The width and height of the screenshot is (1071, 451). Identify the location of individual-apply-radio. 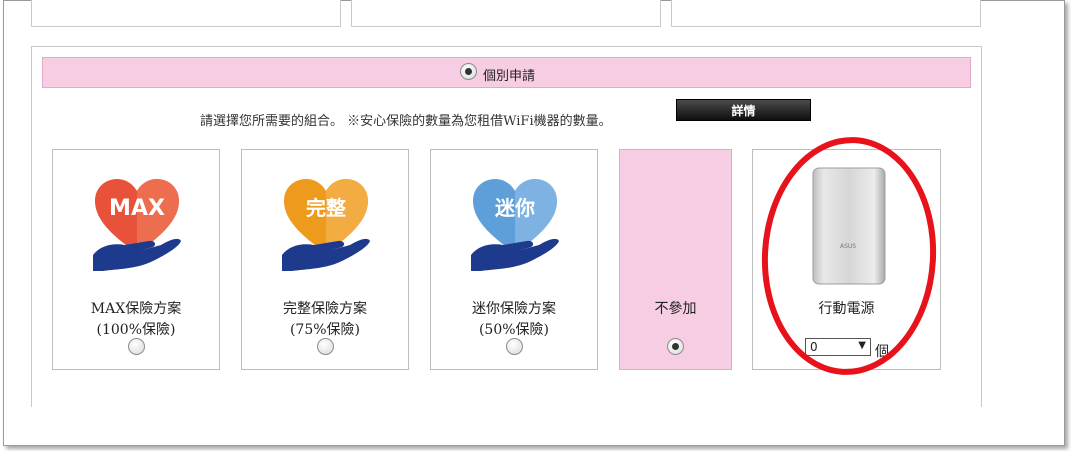
(468, 71).